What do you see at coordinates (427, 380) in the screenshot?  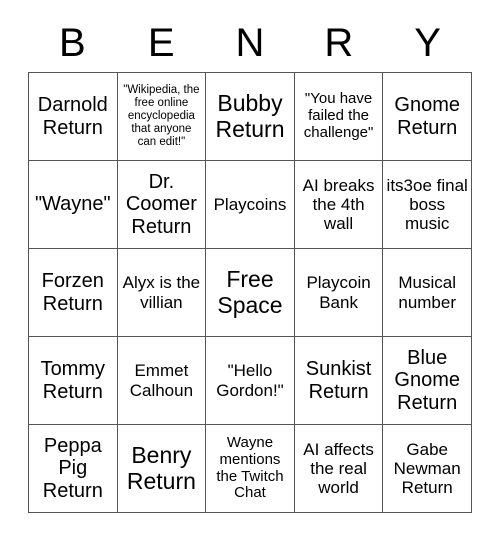 I see `bingo-cell: Blue Gnome Return` at bounding box center [427, 380].